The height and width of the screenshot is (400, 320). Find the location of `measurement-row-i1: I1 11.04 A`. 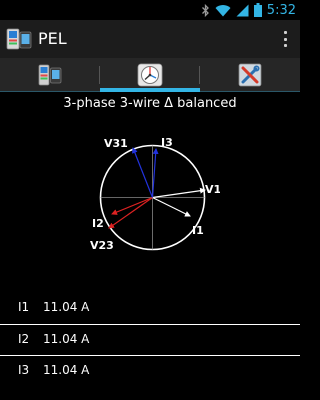

measurement-row-i1: I1 11.04 A is located at coordinates (150, 308).